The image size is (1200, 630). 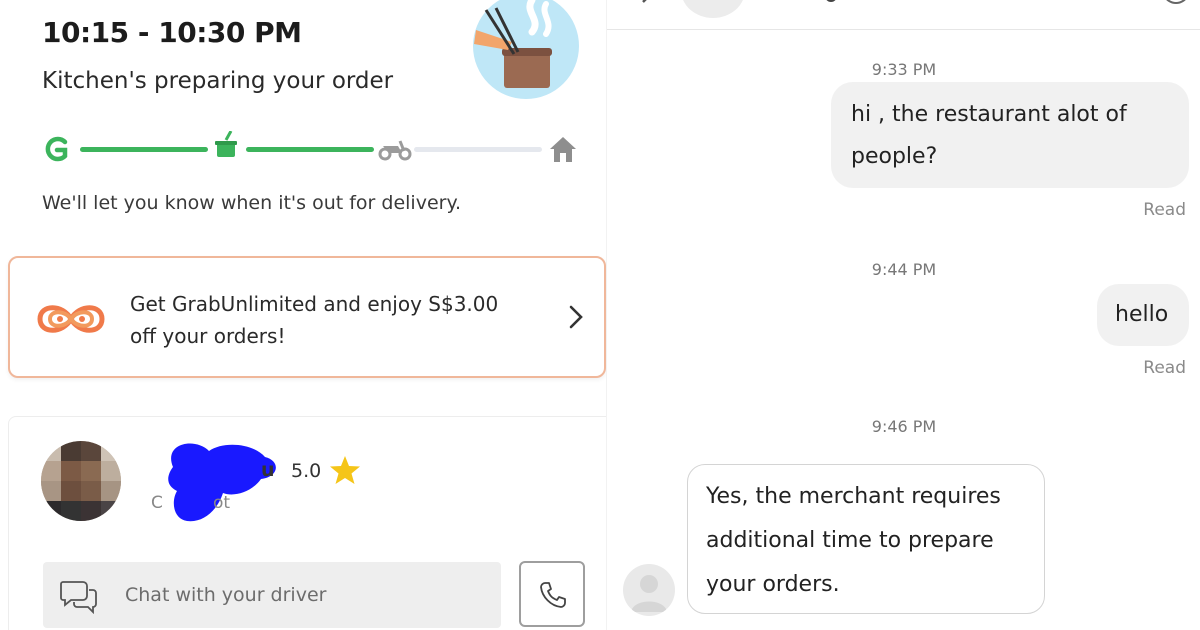 What do you see at coordinates (268, 470) in the screenshot?
I see `driver-name-fragment: u` at bounding box center [268, 470].